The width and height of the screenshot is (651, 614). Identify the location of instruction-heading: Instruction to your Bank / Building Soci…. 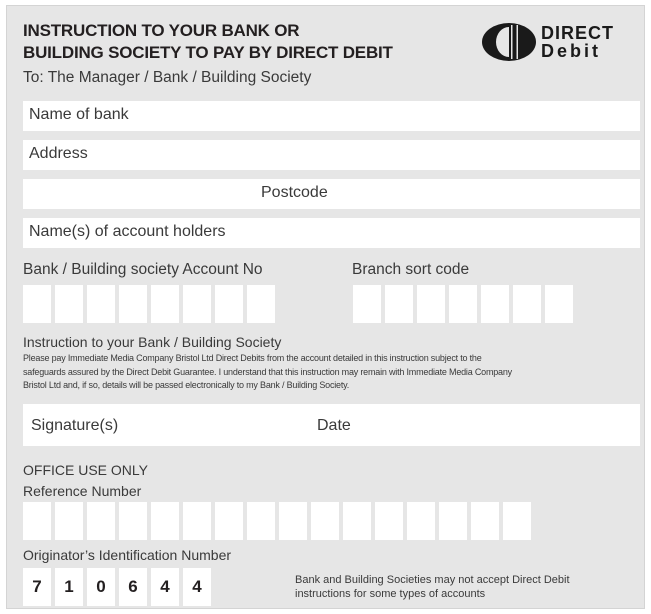
(152, 342).